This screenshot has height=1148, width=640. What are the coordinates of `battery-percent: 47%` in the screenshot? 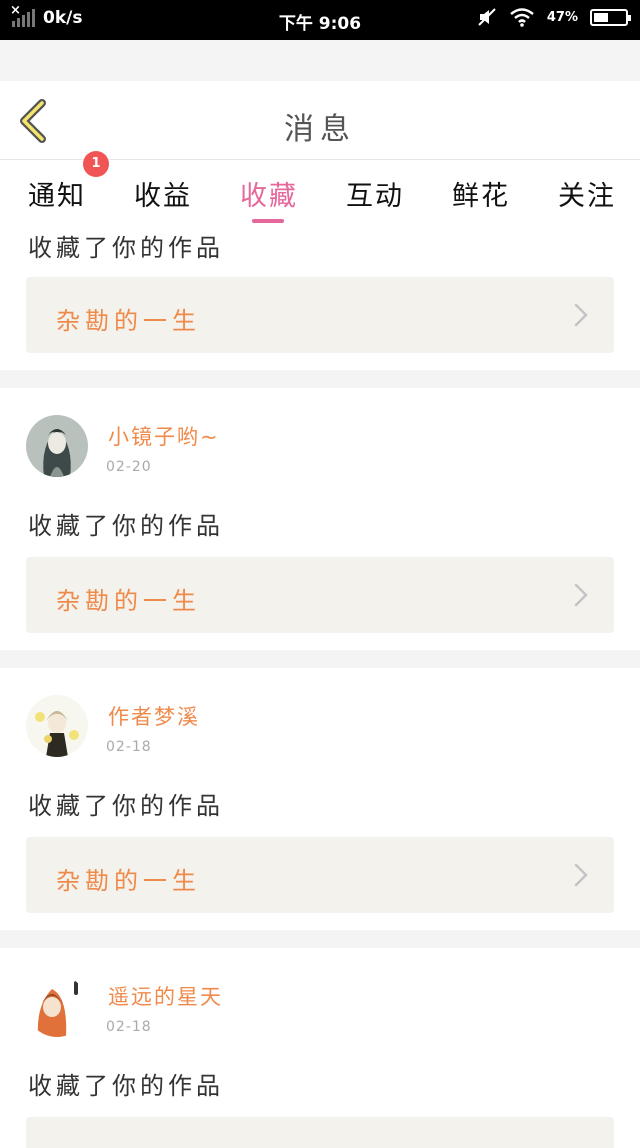 It's located at (562, 17).